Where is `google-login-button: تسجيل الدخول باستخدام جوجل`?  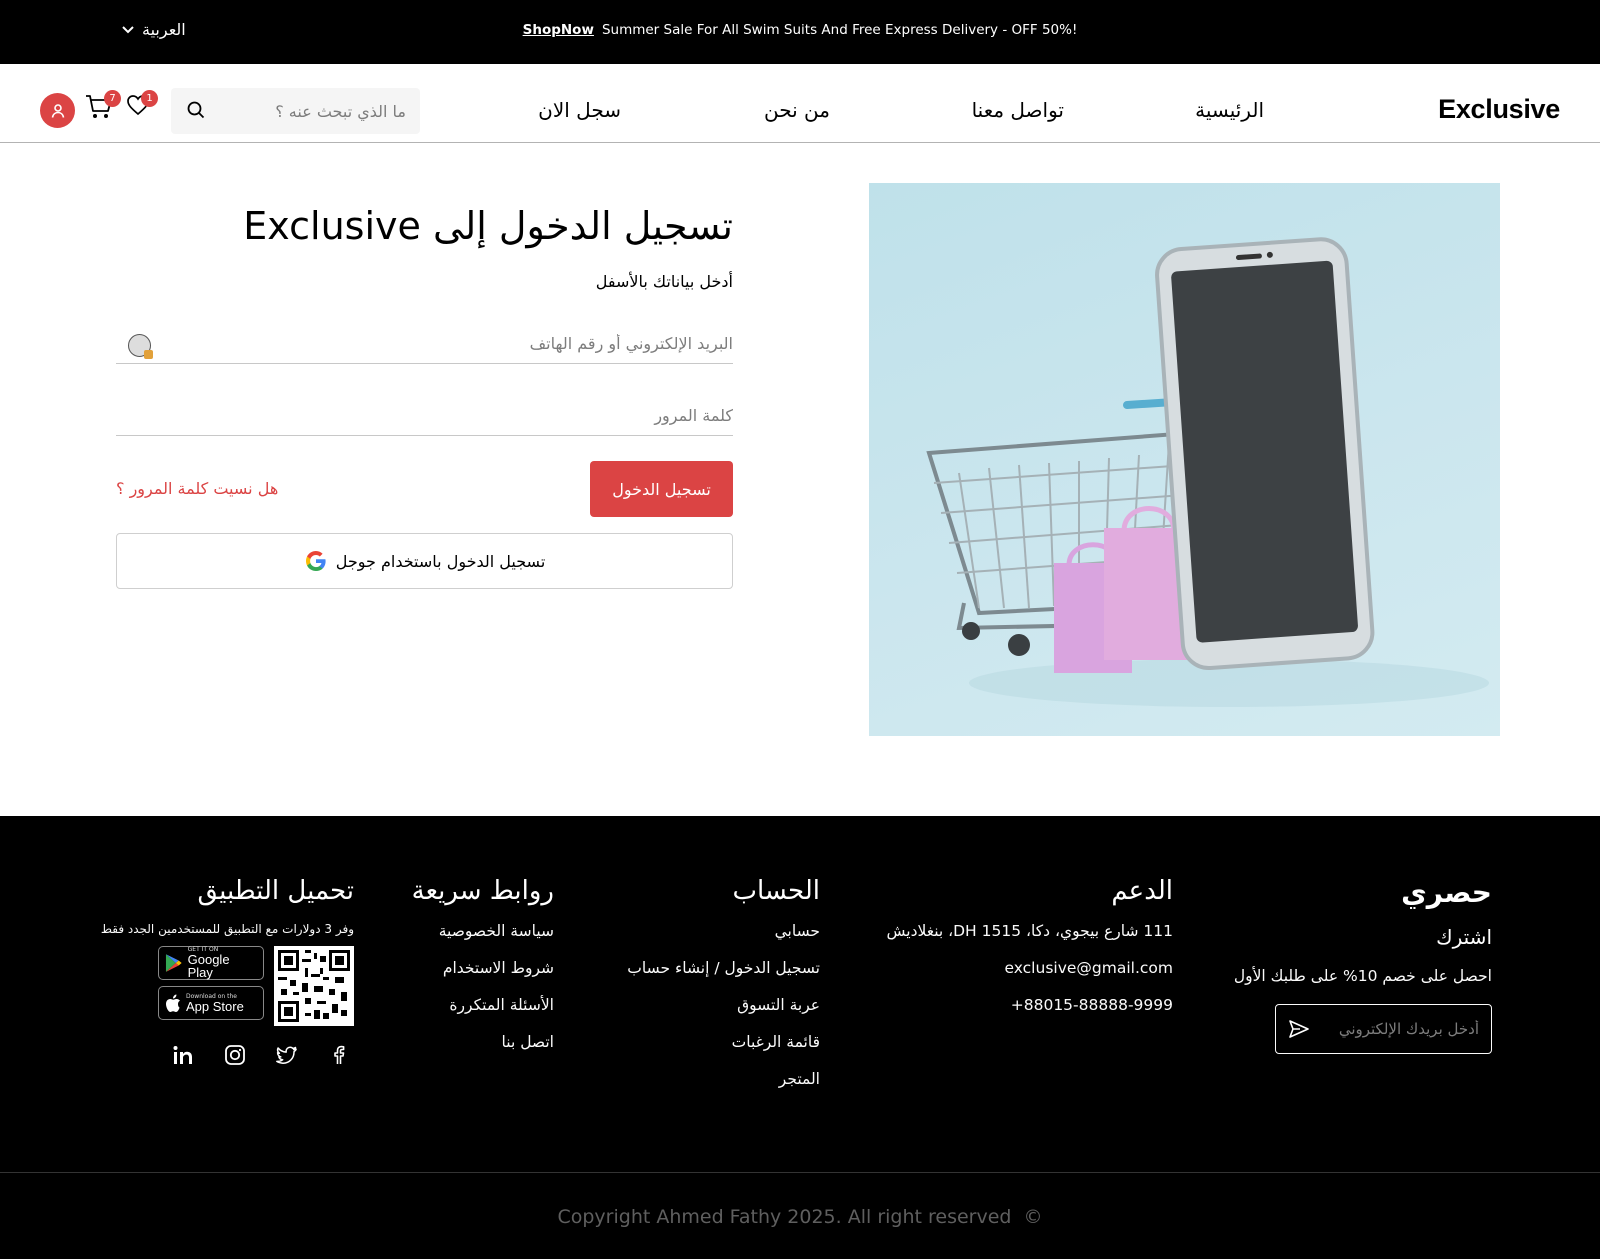
google-login-button: تسجيل الدخول باستخدام جوجل is located at coordinates (424, 561).